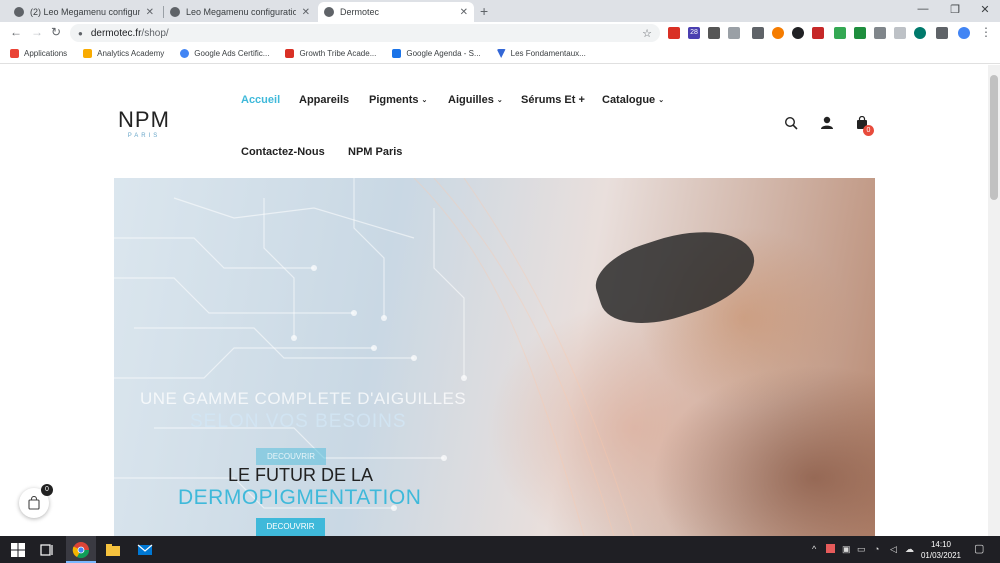 This screenshot has width=1000, height=563. Describe the element at coordinates (484, 11) in the screenshot. I see `new-tab-button: +` at that location.